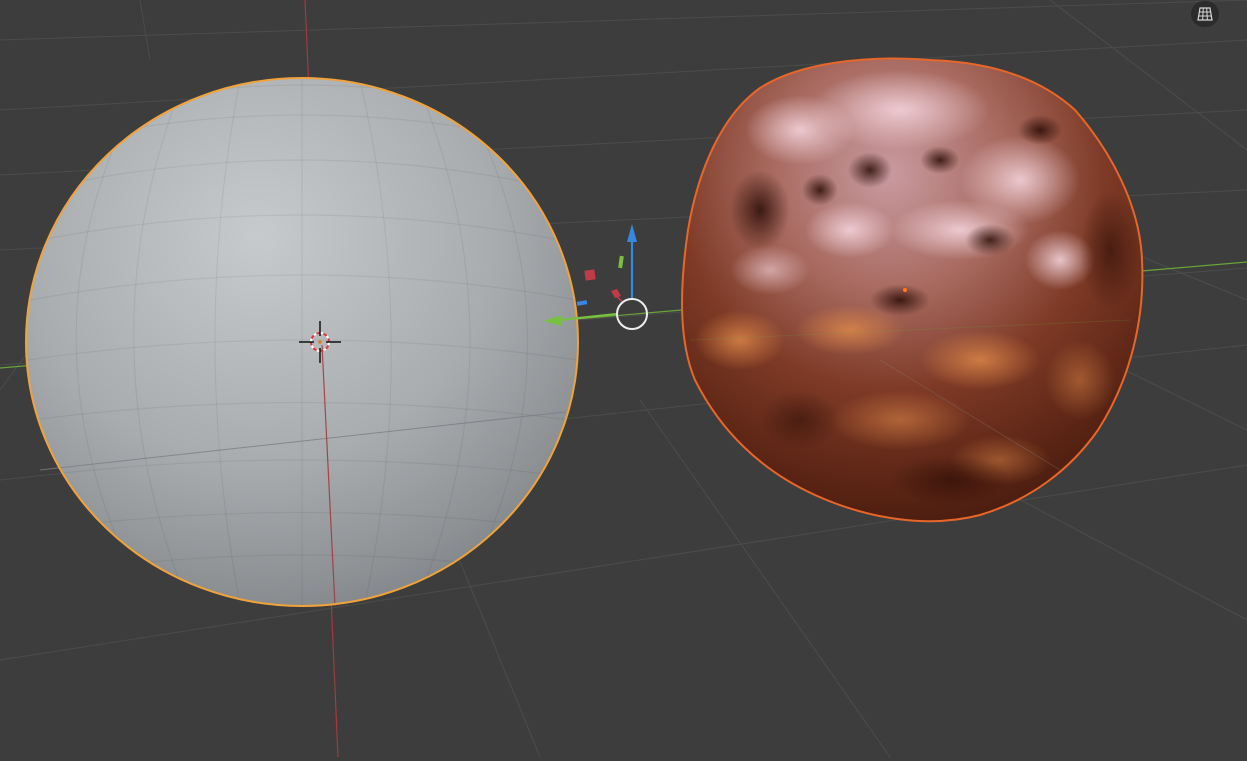  I want to click on grid-icon, so click(1205, 14).